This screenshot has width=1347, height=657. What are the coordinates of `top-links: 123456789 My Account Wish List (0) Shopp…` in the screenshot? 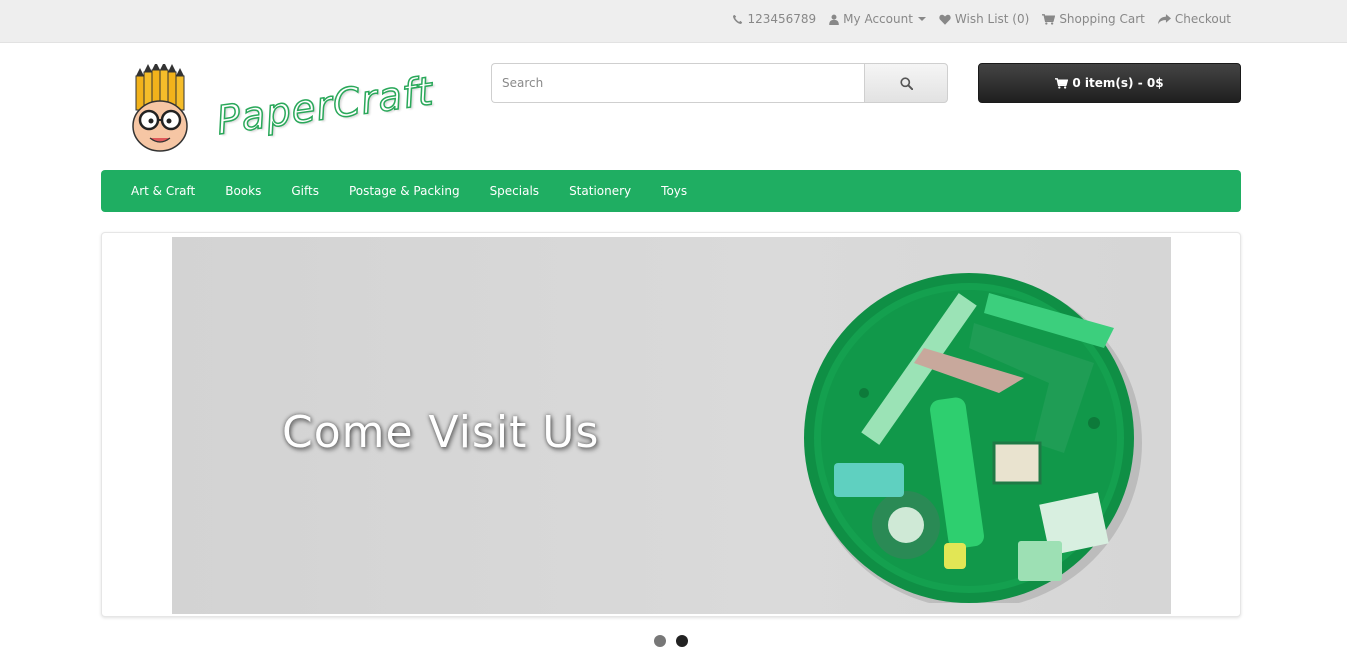 It's located at (975, 19).